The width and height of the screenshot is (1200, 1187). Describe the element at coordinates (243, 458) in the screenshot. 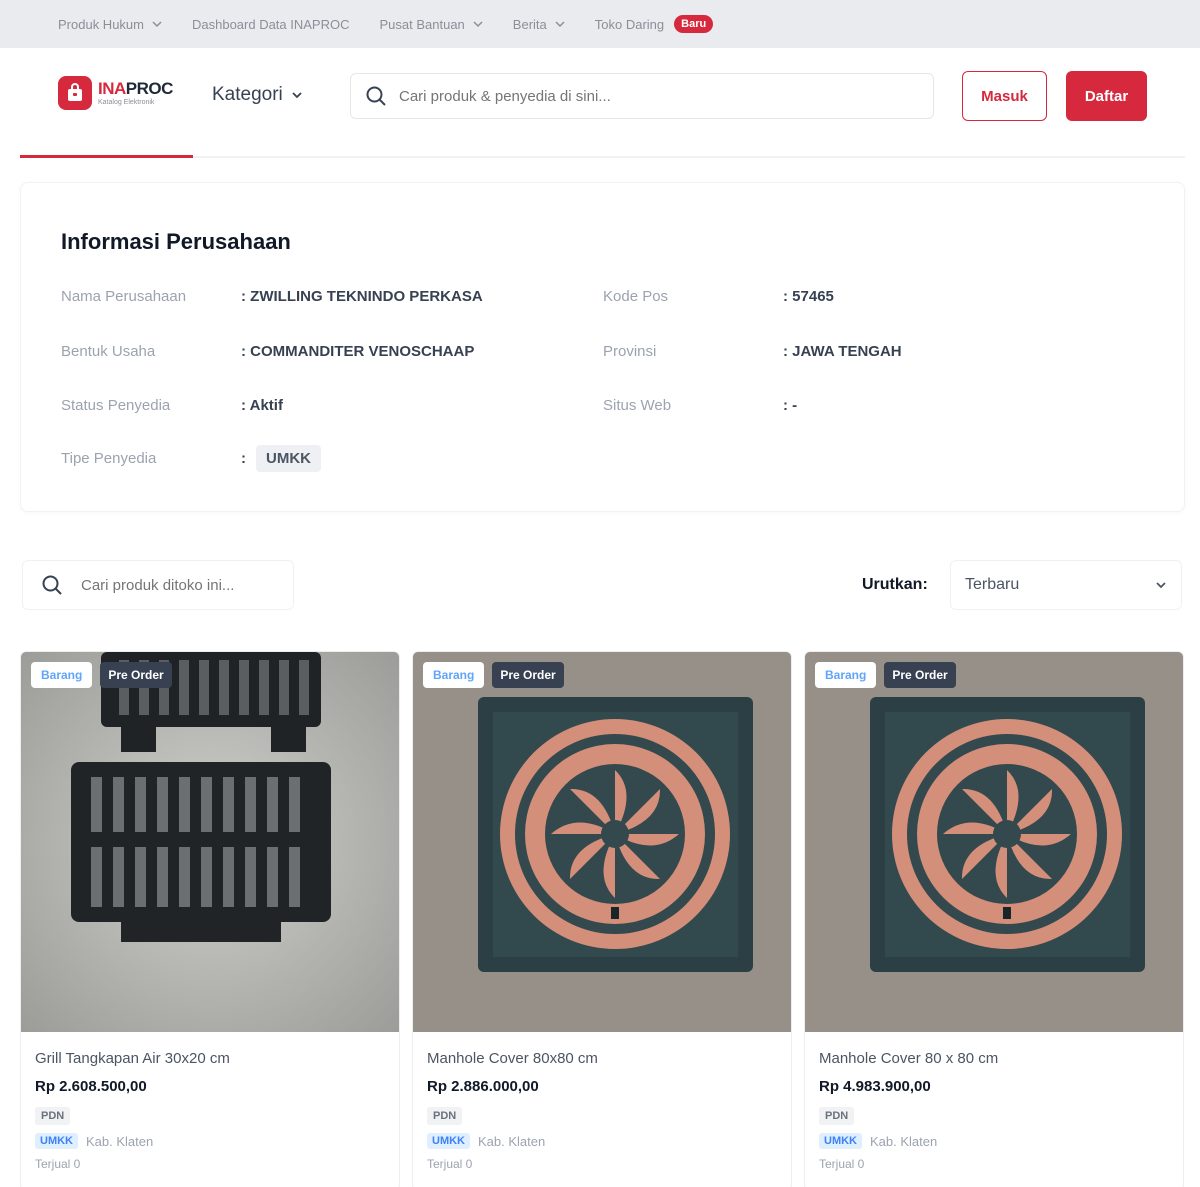

I see `field-value: :` at that location.